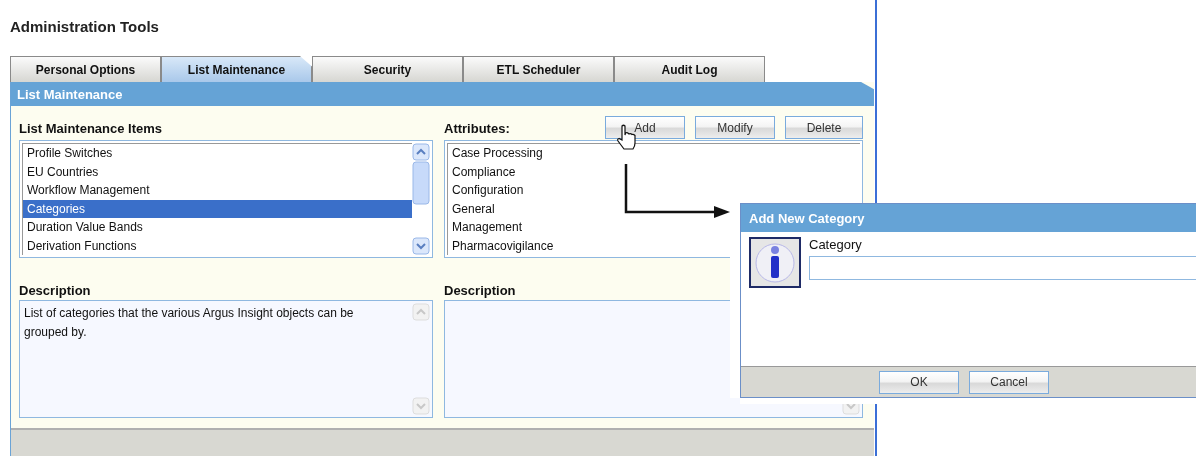 The height and width of the screenshot is (456, 1196). I want to click on description-field: List of categories that the various Argus Insight objects can be grouped by., so click(226, 359).